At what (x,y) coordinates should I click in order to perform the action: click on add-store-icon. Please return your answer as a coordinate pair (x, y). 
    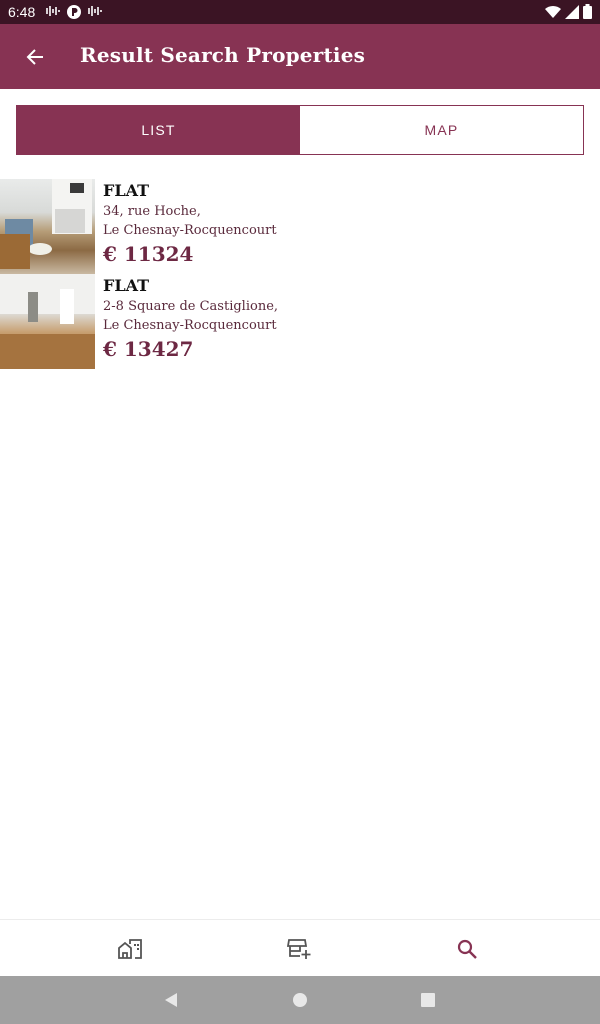
    Looking at the image, I should click on (299, 948).